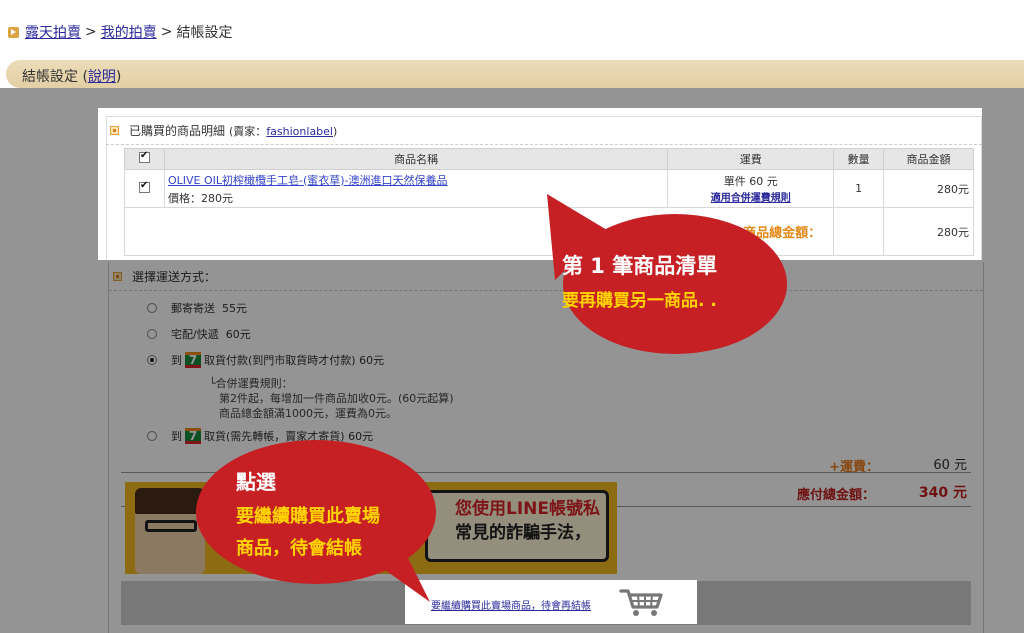  I want to click on purchased-heading: 已購買的商品明細 (賣家：fashionlabel), so click(223, 130).